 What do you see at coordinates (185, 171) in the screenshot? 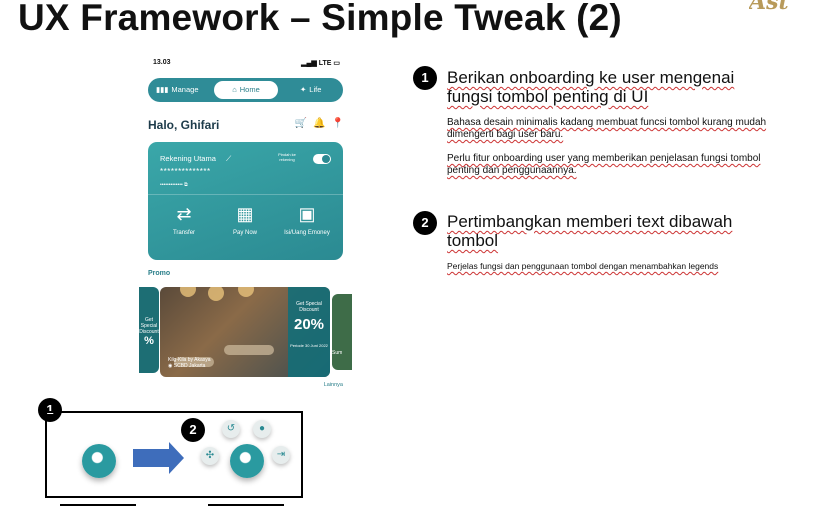
I see `account-balance-masked: **************` at bounding box center [185, 171].